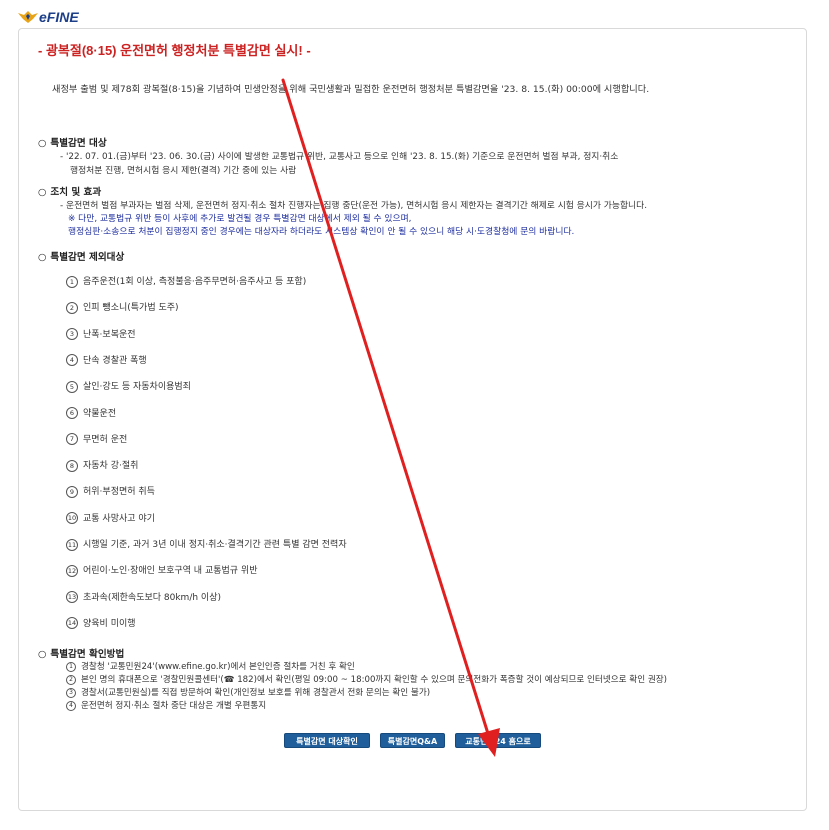 This screenshot has width=829, height=830. I want to click on exclusion-item: 2 인피 뺑소니(특가법 도주), so click(122, 307).